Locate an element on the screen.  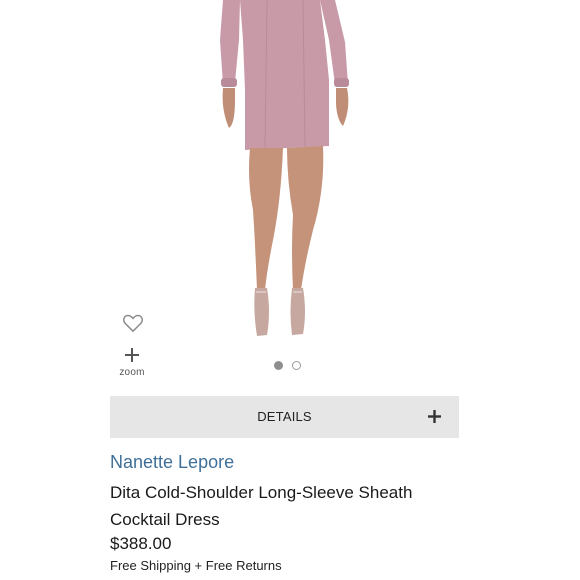
heart-outline-icon is located at coordinates (133, 323).